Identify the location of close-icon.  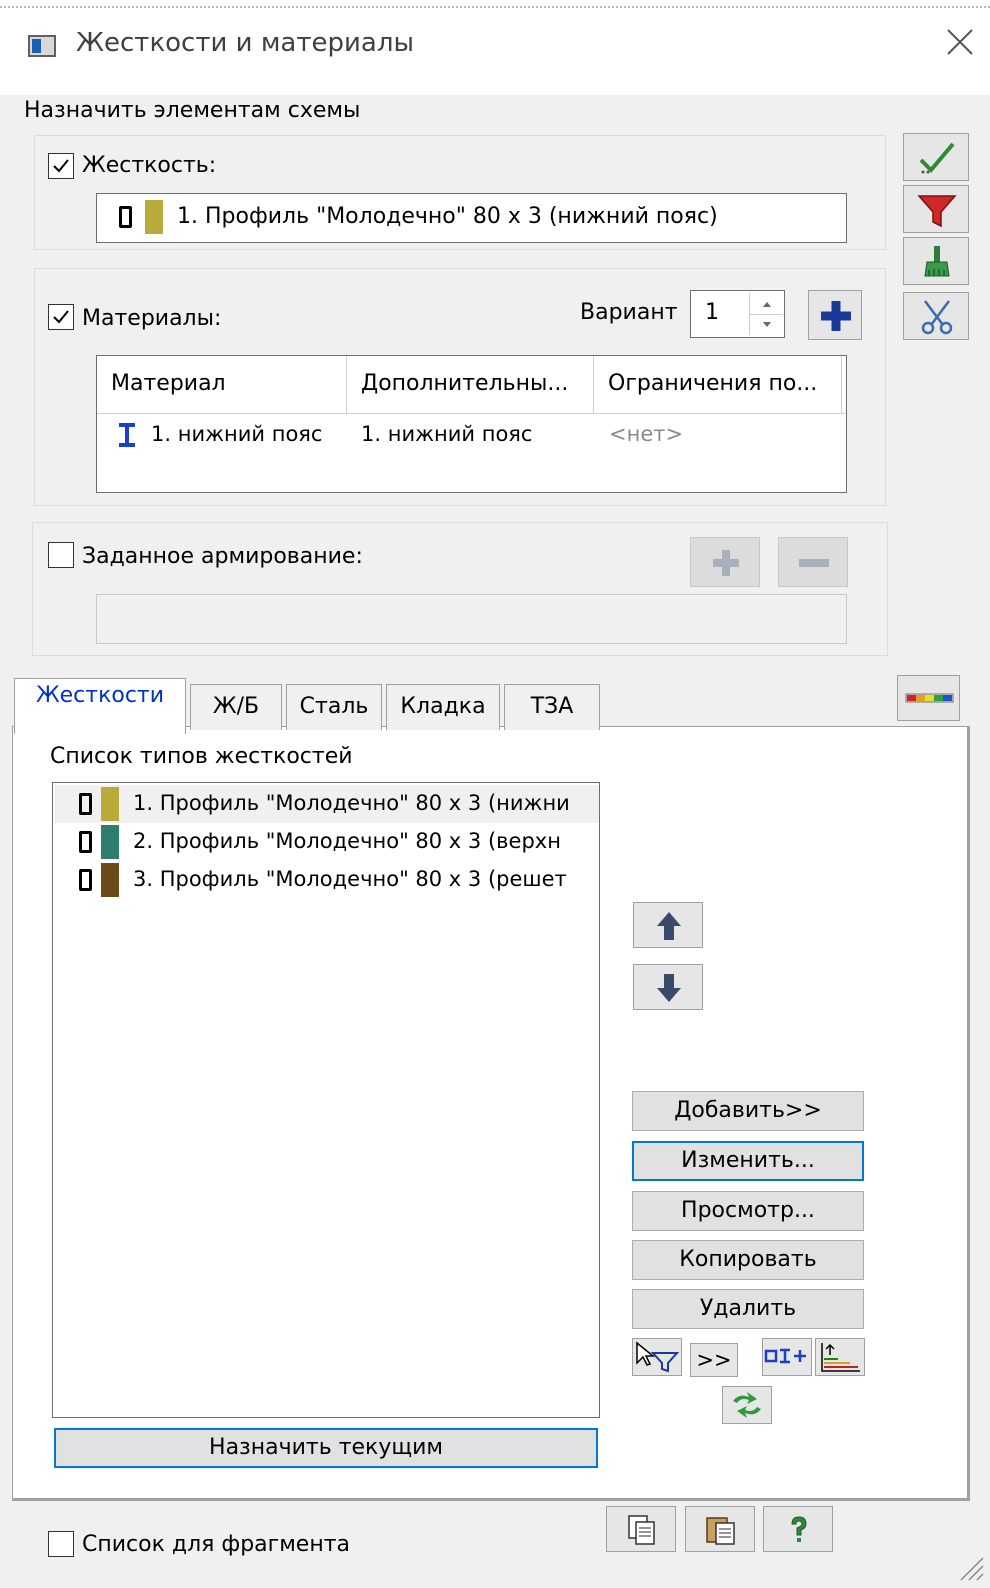
(960, 42).